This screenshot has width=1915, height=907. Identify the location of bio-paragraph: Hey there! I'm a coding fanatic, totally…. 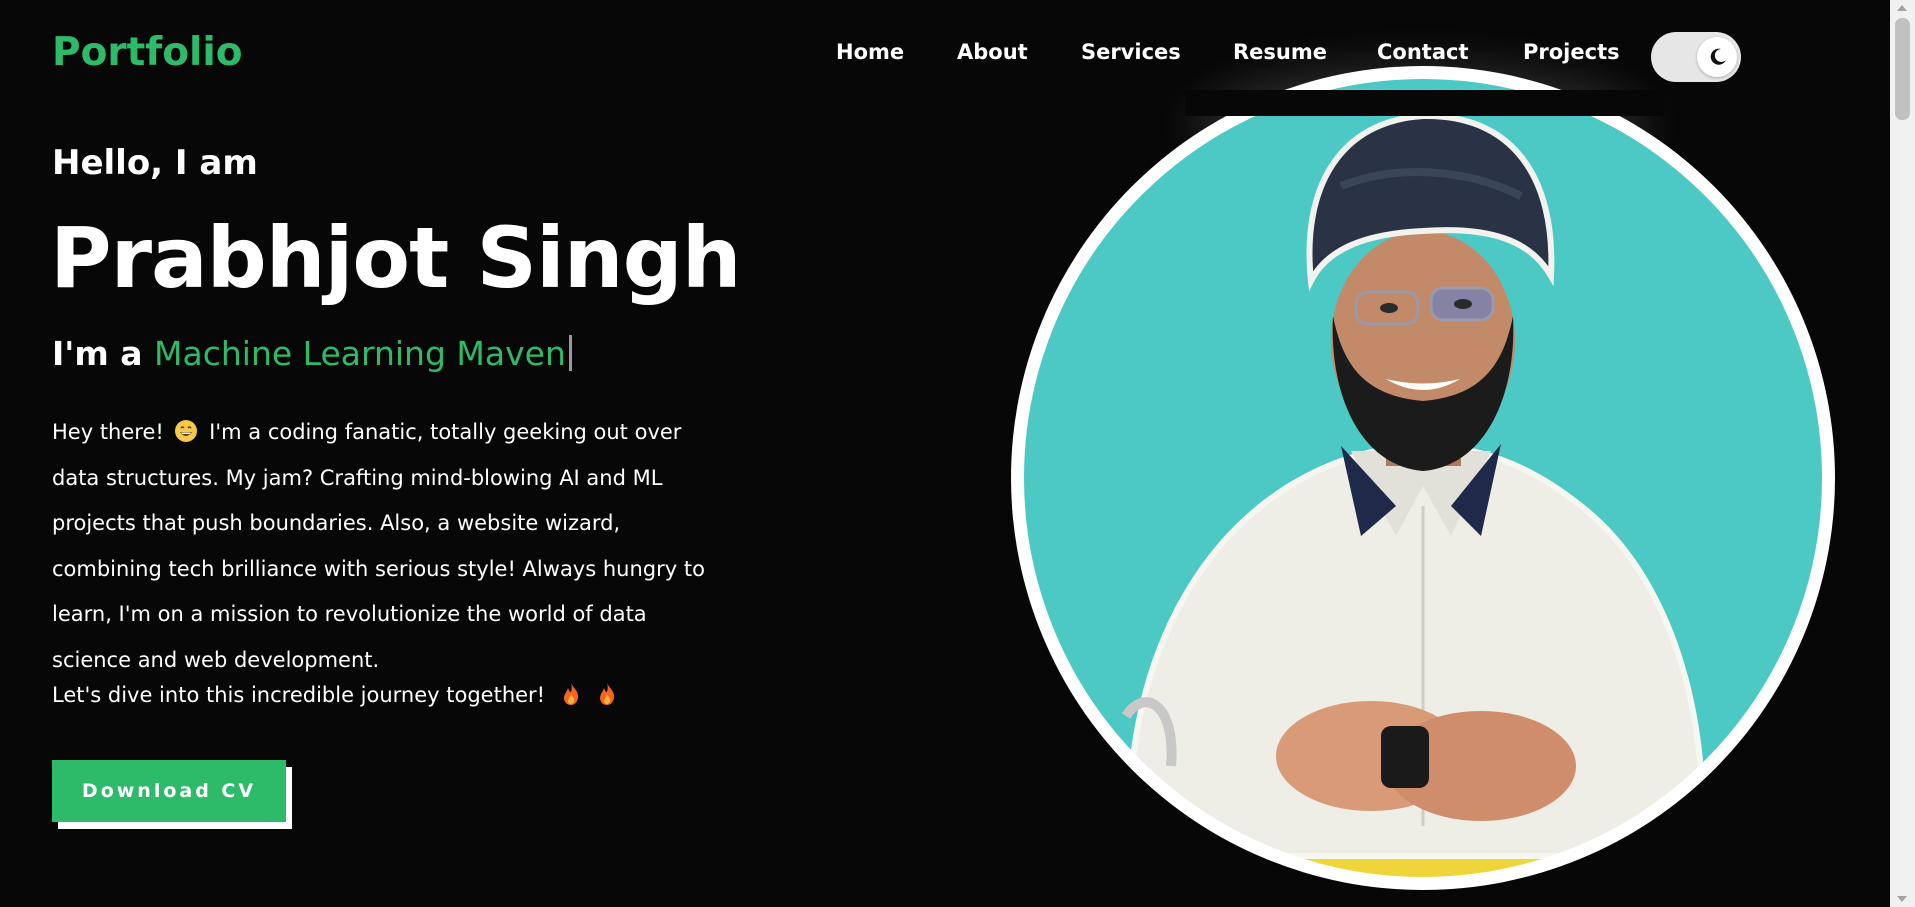
(392, 546).